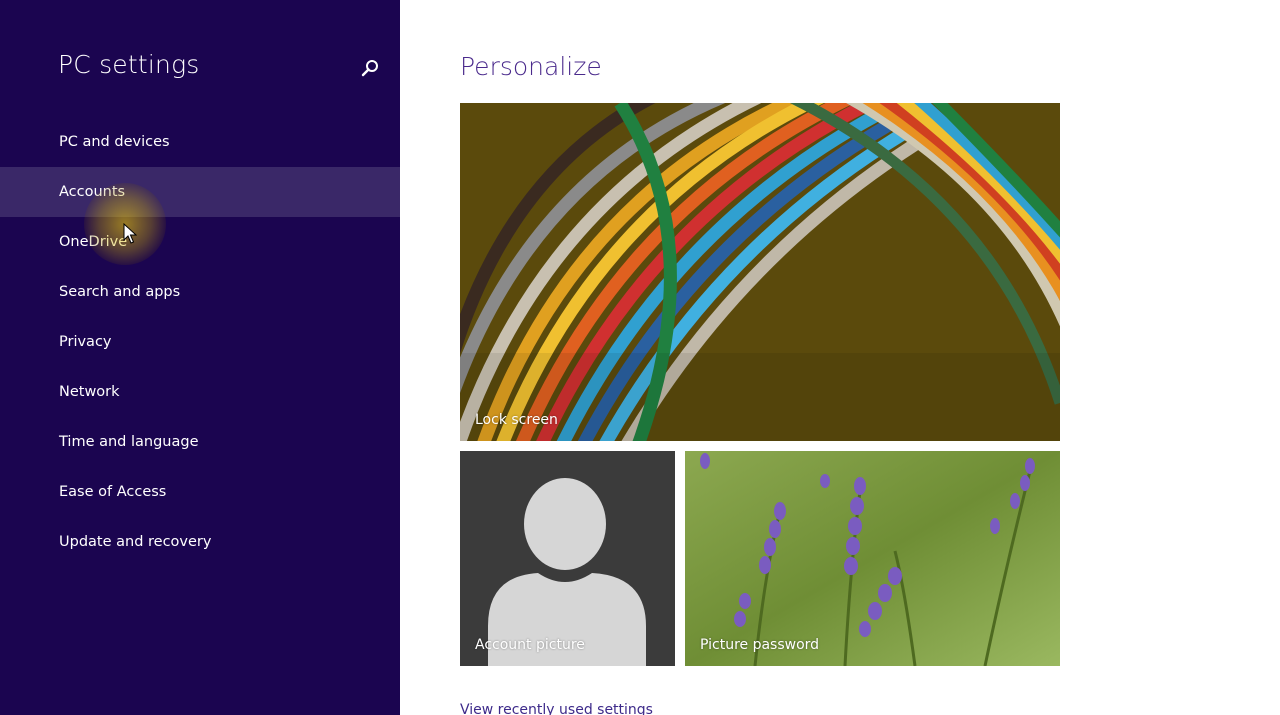 The width and height of the screenshot is (1280, 715). Describe the element at coordinates (135, 542) in the screenshot. I see `sidebar-item-label: Update and recovery` at that location.